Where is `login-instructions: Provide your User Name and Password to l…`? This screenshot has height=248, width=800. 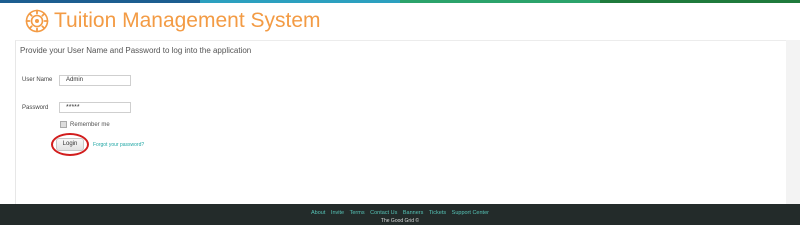
login-instructions: Provide your User Name and Password to l… is located at coordinates (136, 50).